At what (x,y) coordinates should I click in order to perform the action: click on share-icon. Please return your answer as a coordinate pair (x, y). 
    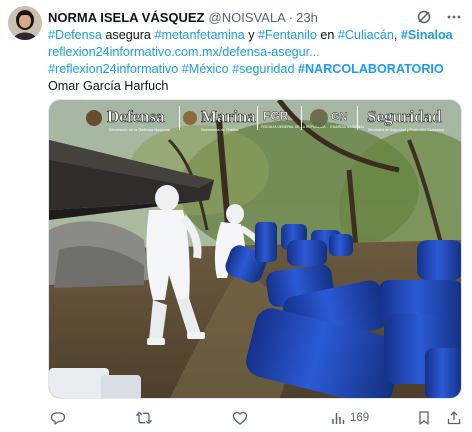
    Looking at the image, I should click on (454, 418).